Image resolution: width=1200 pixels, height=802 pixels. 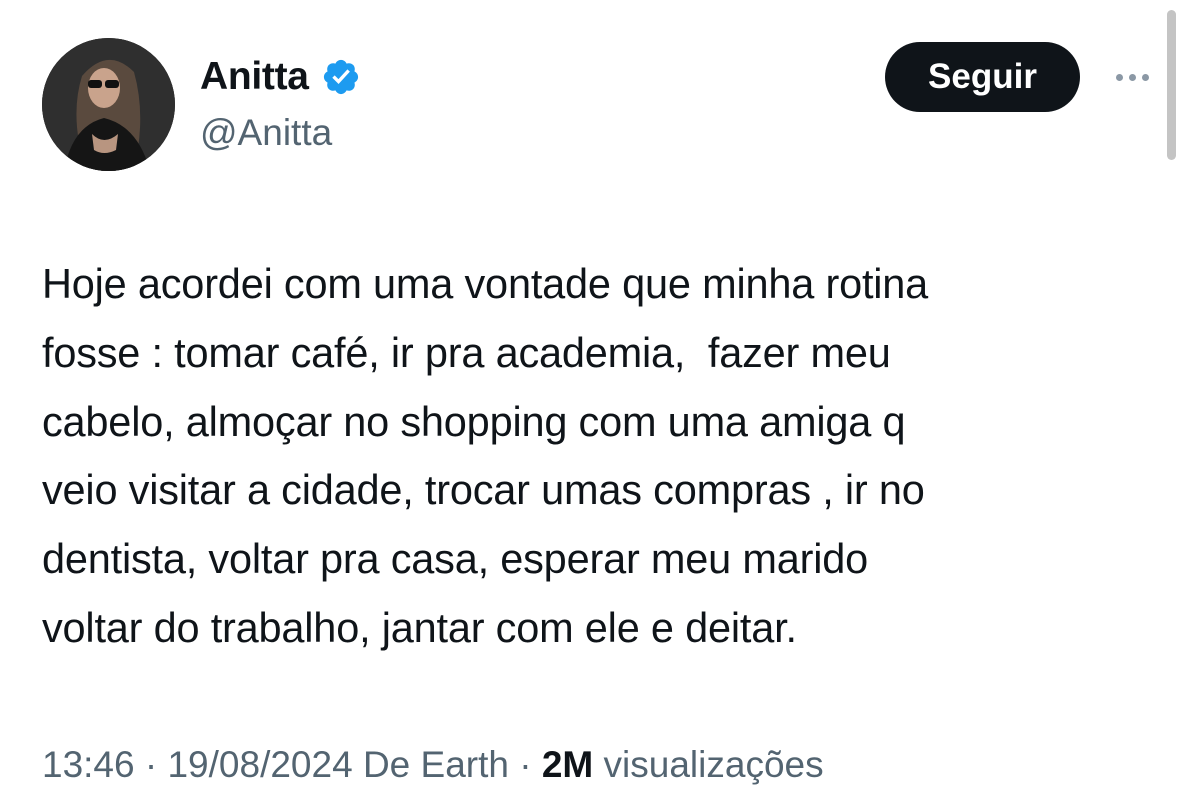 I want to click on avatar, so click(x=108, y=104).